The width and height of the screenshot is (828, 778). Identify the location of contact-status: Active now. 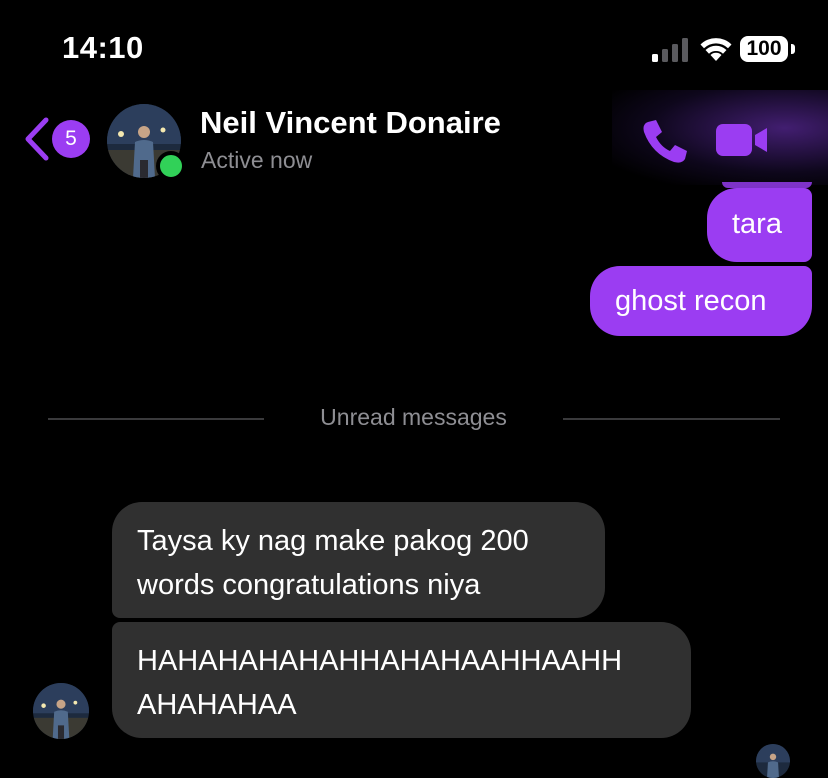
(257, 160).